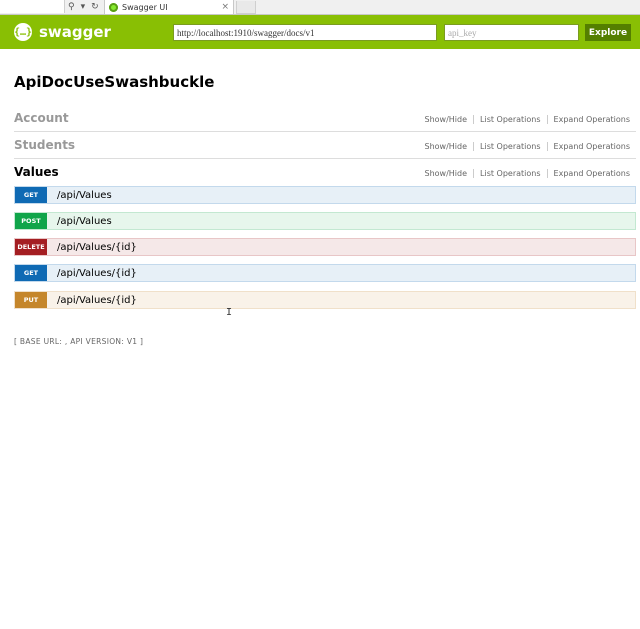  Describe the element at coordinates (246, 7) in the screenshot. I see `new-tab-button` at that location.